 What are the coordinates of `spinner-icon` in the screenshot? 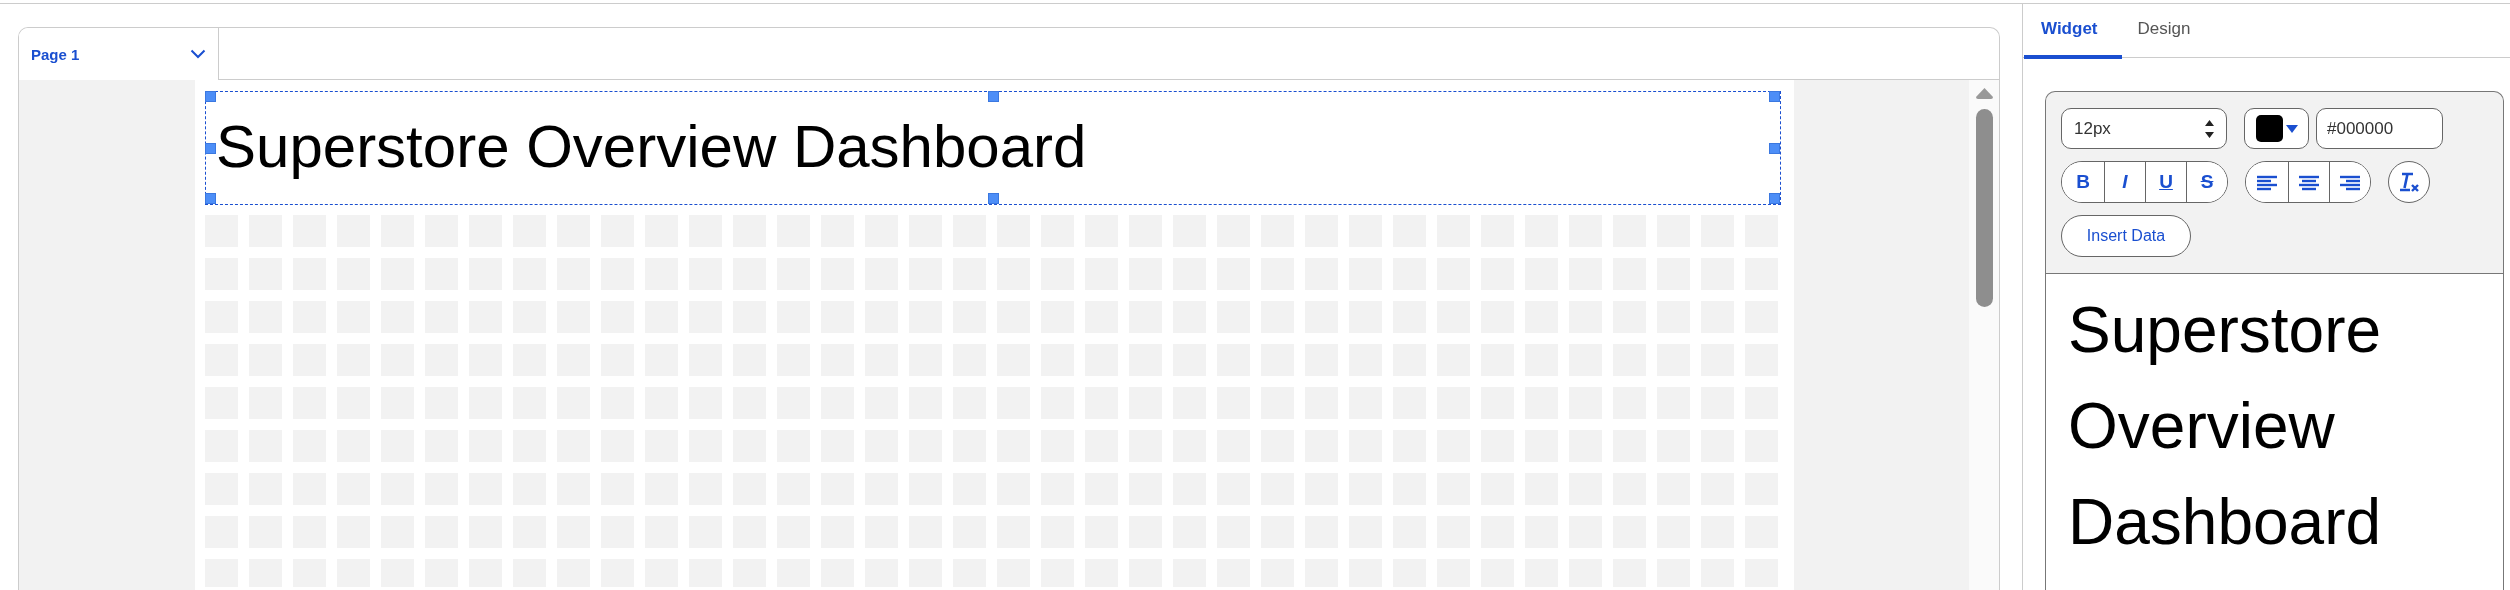 It's located at (2209, 128).